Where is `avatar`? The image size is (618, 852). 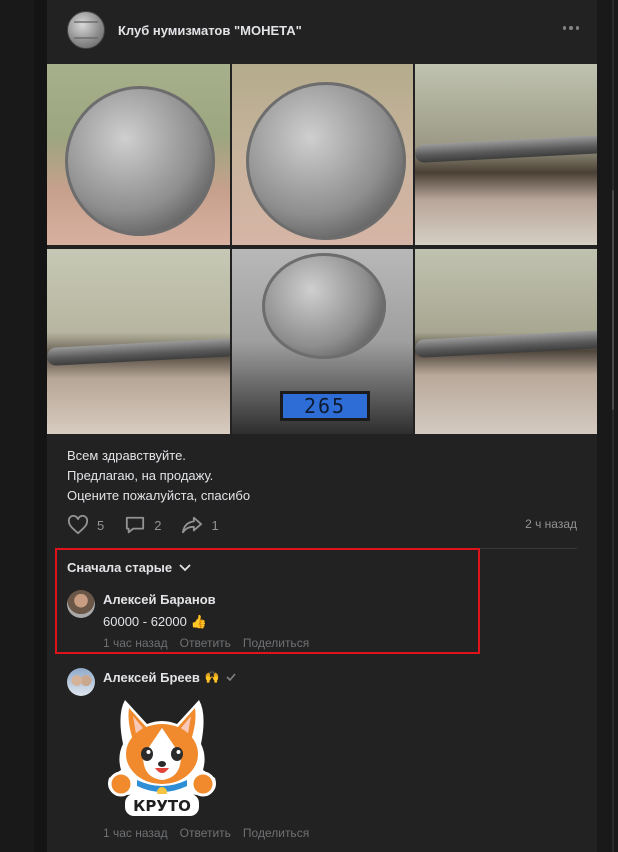 avatar is located at coordinates (81, 682).